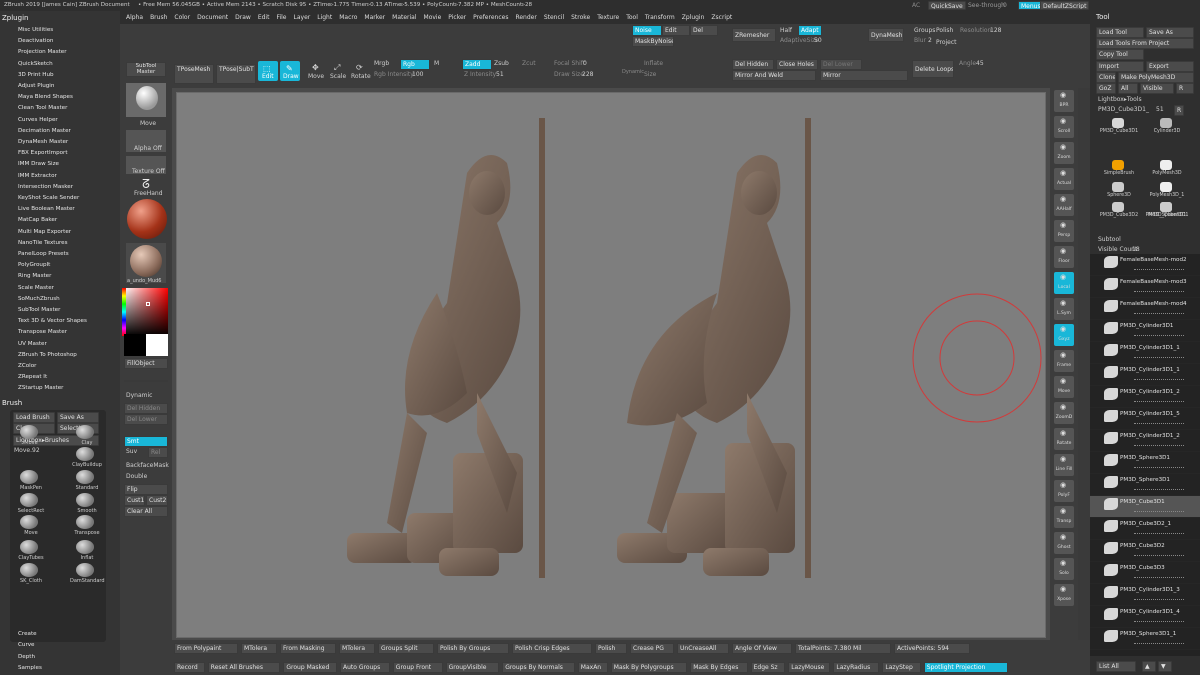 The height and width of the screenshot is (675, 1200). What do you see at coordinates (338, 71) in the screenshot?
I see `scale-mode-button: ⤢ Scale` at bounding box center [338, 71].